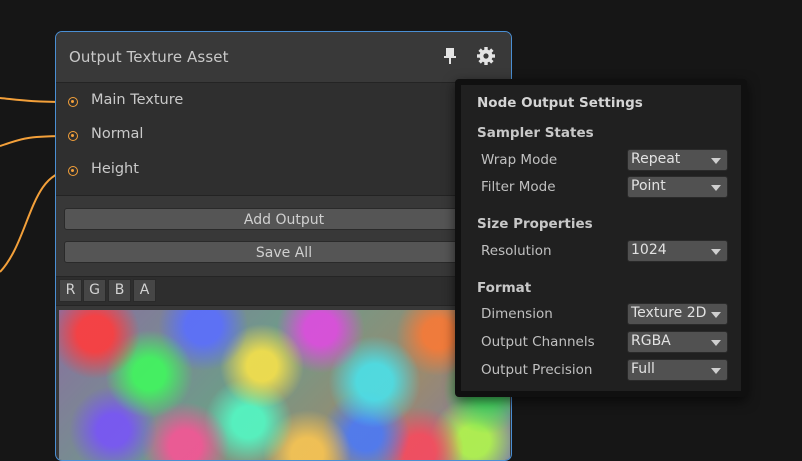  What do you see at coordinates (538, 342) in the screenshot?
I see `output-channels-label: Output Channels` at bounding box center [538, 342].